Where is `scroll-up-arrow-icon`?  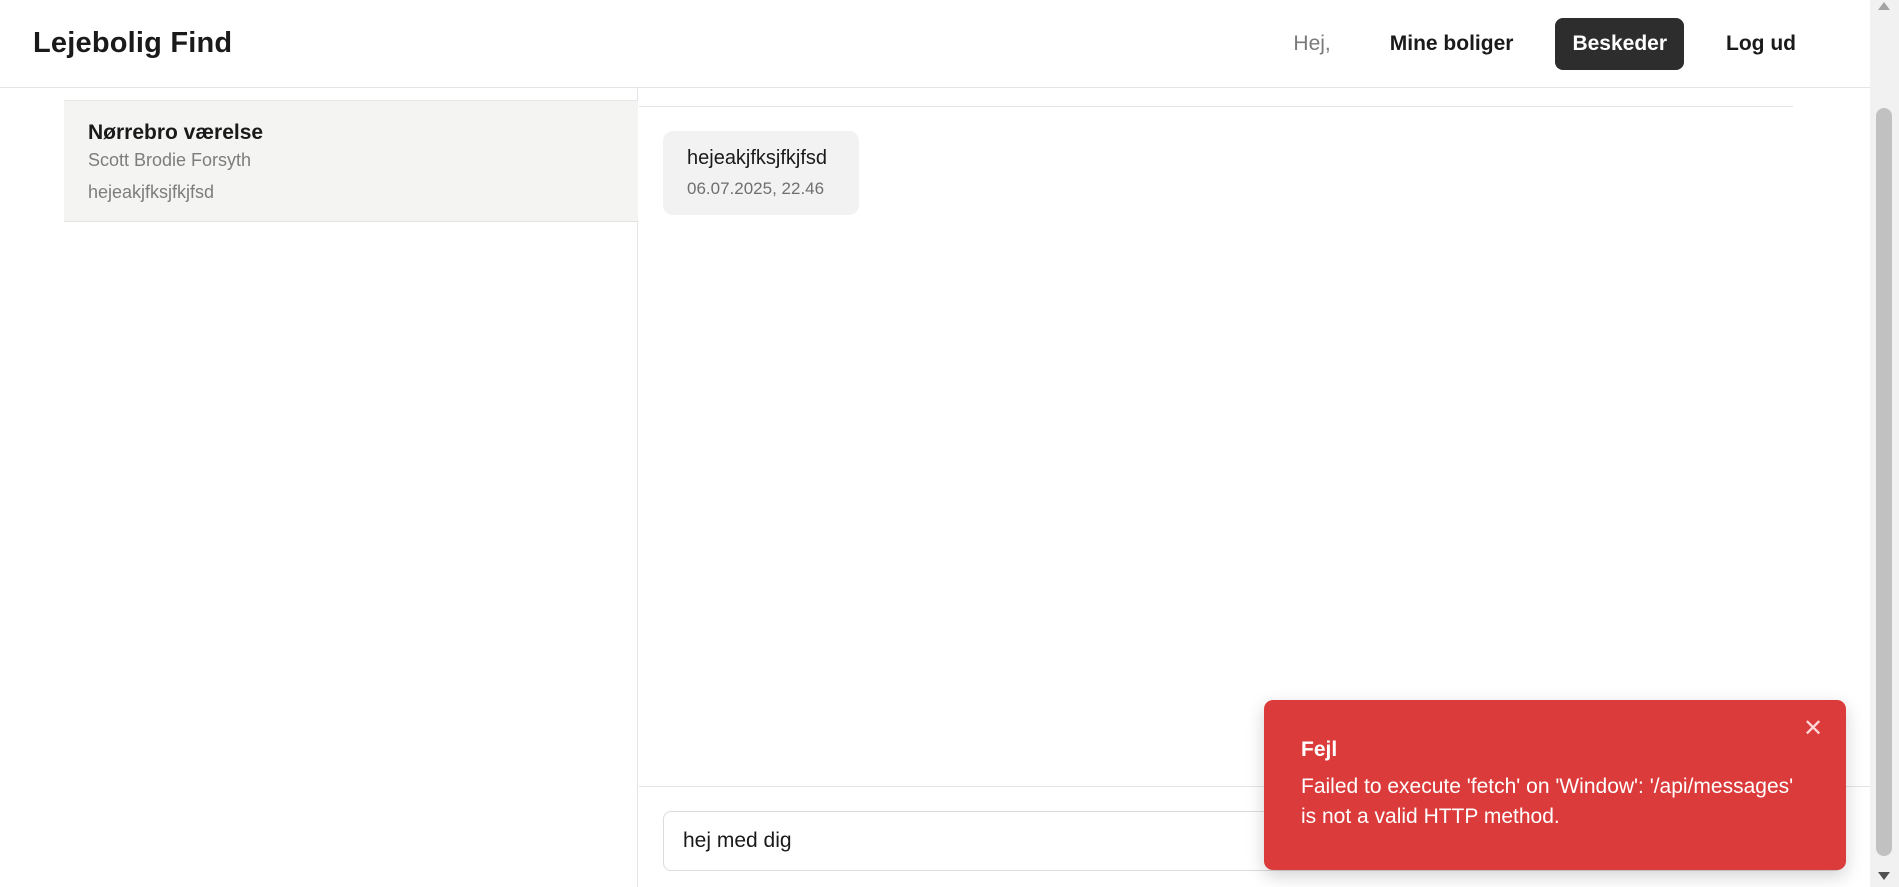
scroll-up-arrow-icon is located at coordinates (1884, 6).